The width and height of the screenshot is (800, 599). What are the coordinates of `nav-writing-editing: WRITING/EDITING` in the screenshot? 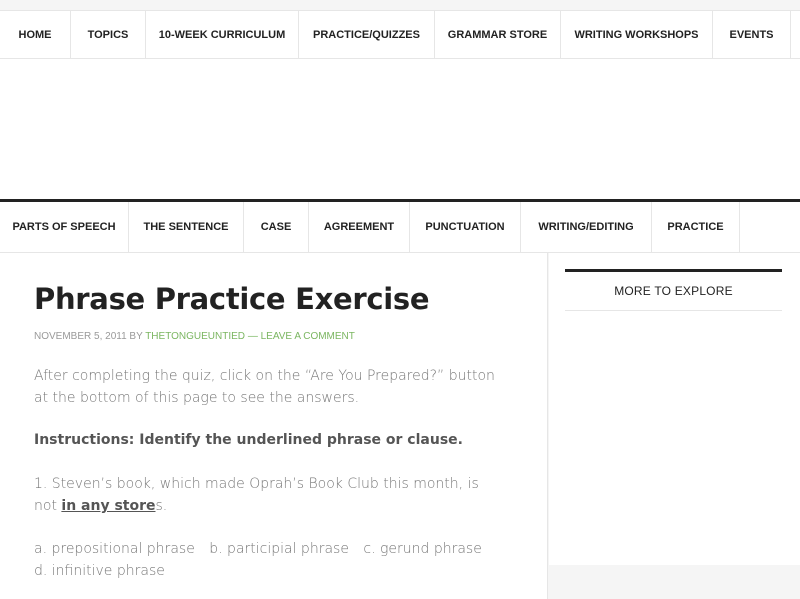 It's located at (586, 227).